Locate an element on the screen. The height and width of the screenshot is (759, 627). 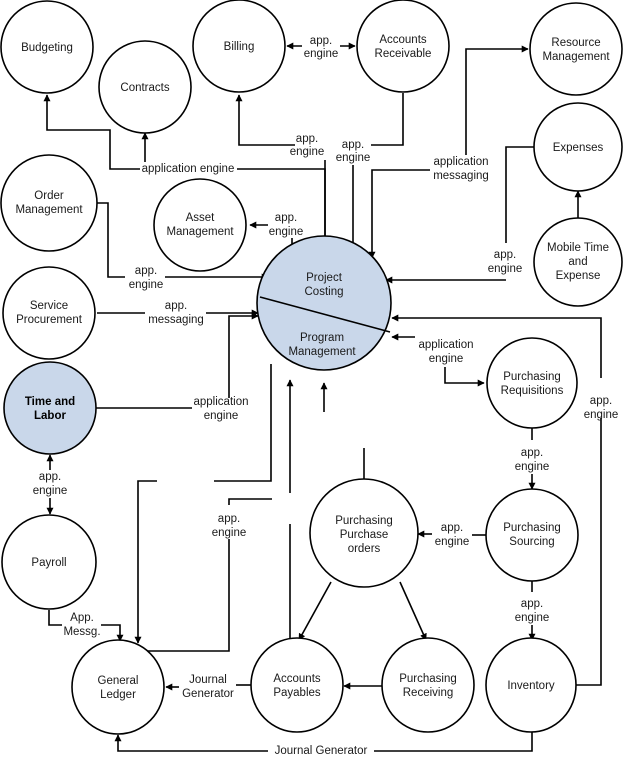
edge-ar-pc is located at coordinates (387, 119).